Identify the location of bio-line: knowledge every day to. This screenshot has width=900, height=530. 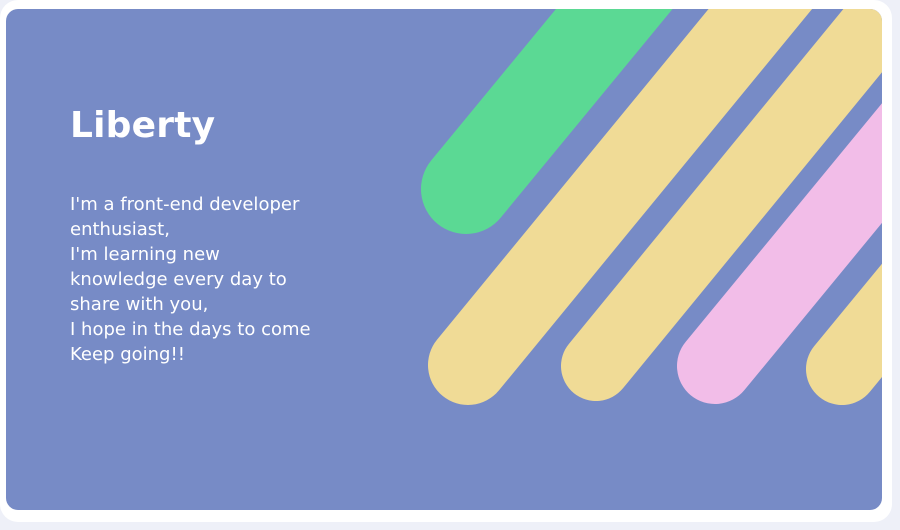
(178, 279).